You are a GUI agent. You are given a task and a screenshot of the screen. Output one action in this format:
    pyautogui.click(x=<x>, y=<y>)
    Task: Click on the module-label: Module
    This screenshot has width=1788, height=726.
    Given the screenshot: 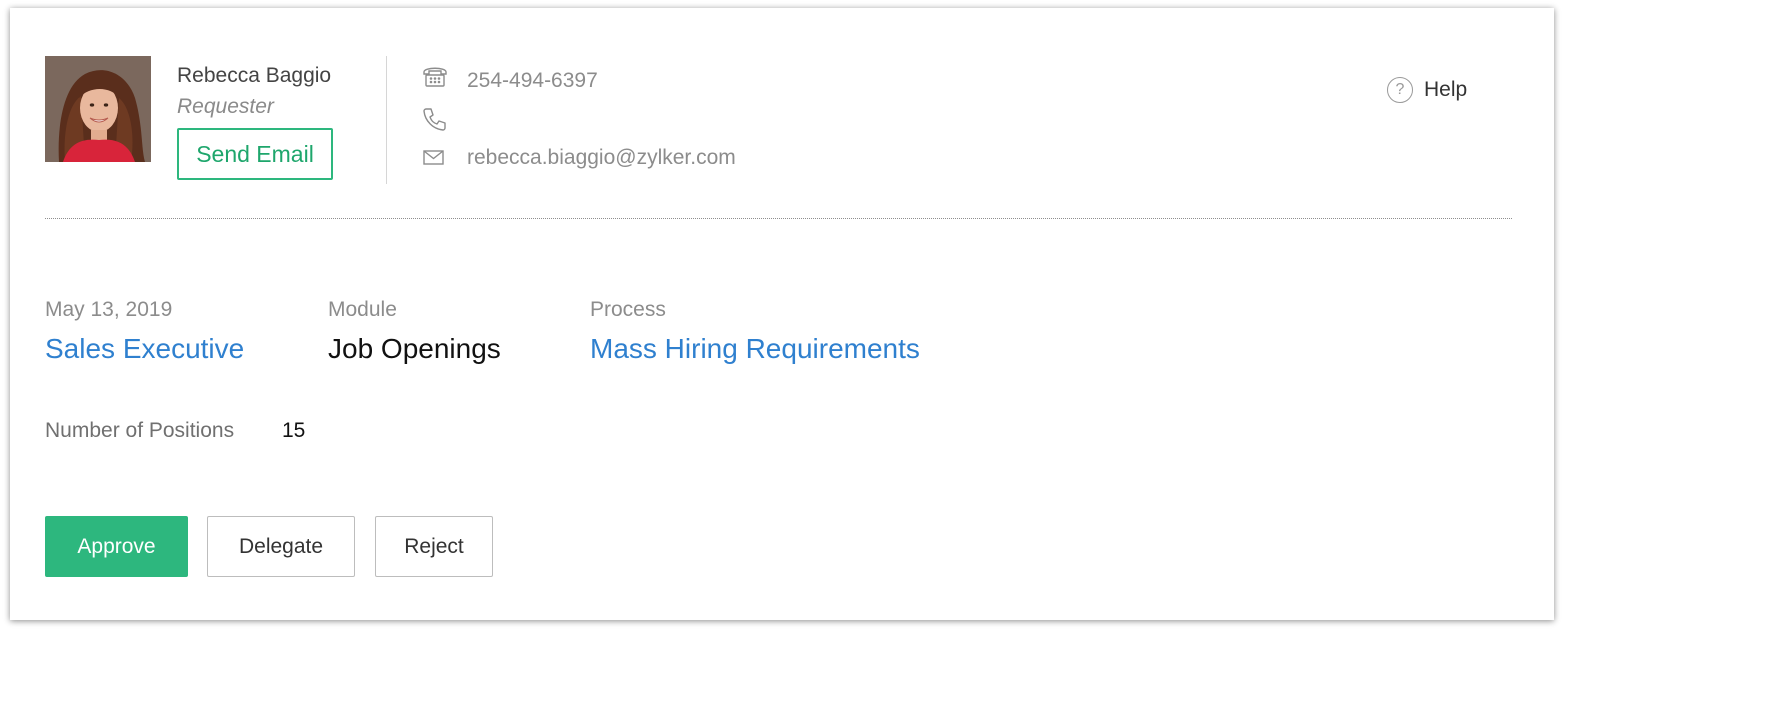 What is the action you would take?
    pyautogui.click(x=362, y=309)
    